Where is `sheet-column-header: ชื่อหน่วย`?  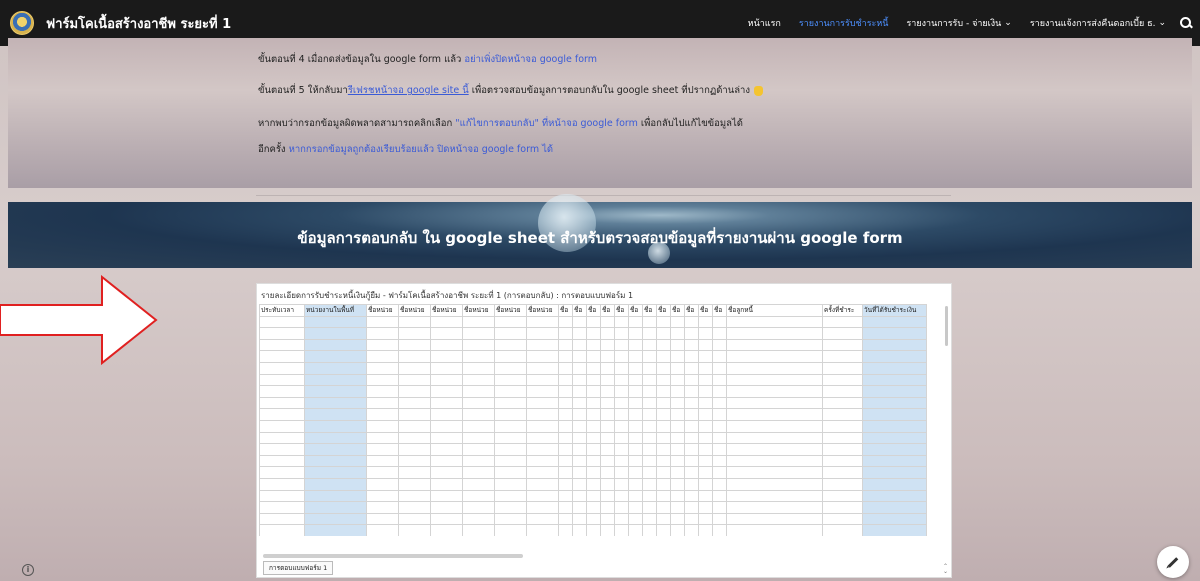
sheet-column-header: ชื่อหน่วย is located at coordinates (414, 310).